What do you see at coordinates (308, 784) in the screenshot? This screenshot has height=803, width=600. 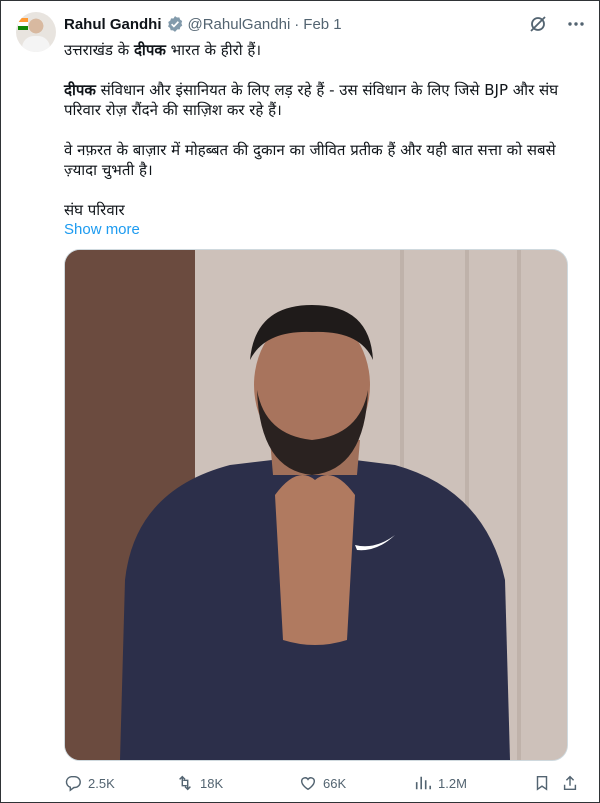 I see `like-icon` at bounding box center [308, 784].